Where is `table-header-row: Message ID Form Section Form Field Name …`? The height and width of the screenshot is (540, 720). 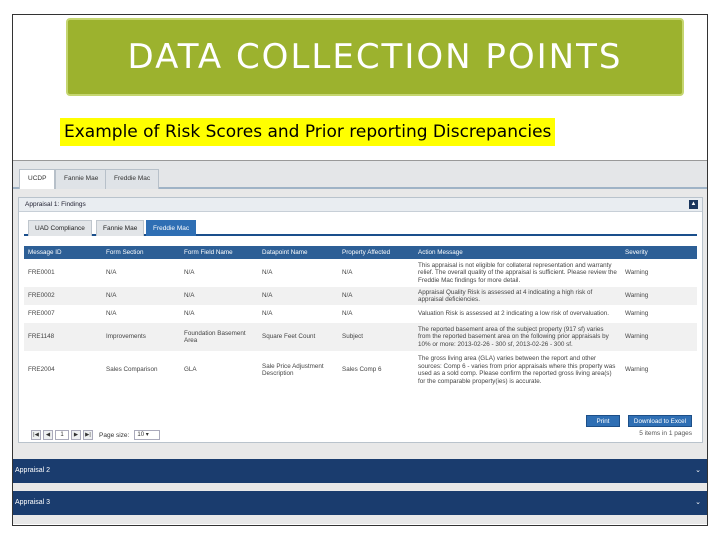
table-header-row: Message ID Form Section Form Field Name … is located at coordinates (360, 252).